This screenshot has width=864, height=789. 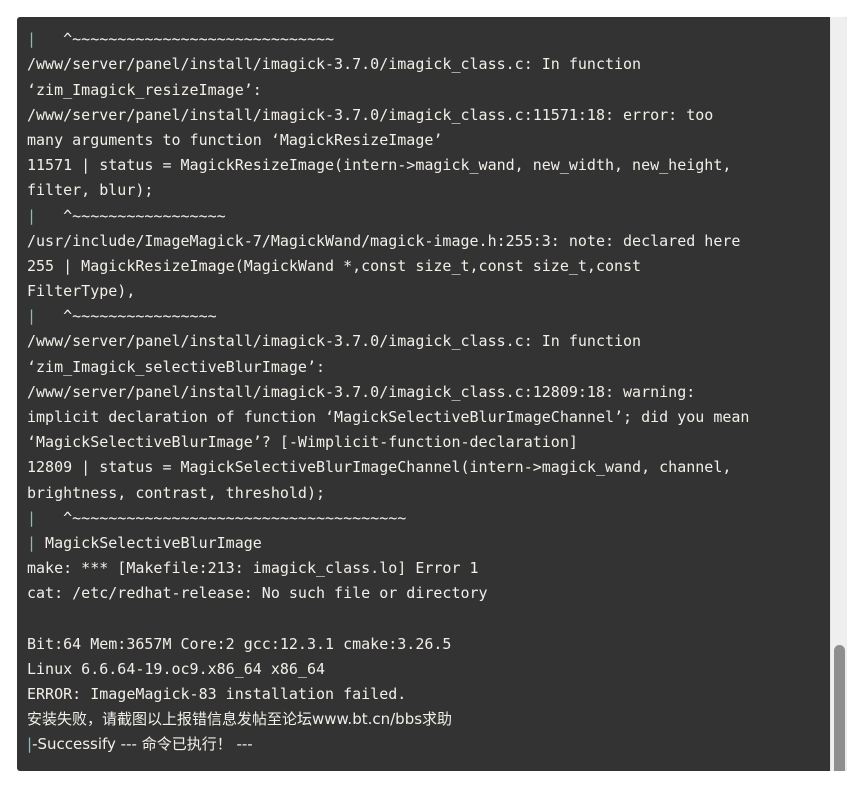 What do you see at coordinates (423, 190) in the screenshot?
I see `console-line: filter, blur);` at bounding box center [423, 190].